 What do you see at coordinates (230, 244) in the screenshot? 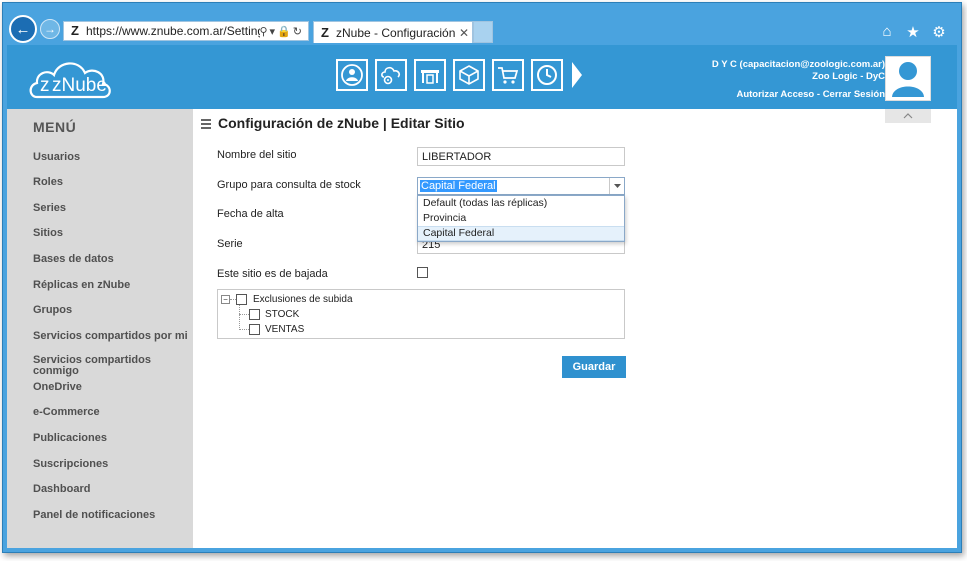
I see `serie-label: Serie` at bounding box center [230, 244].